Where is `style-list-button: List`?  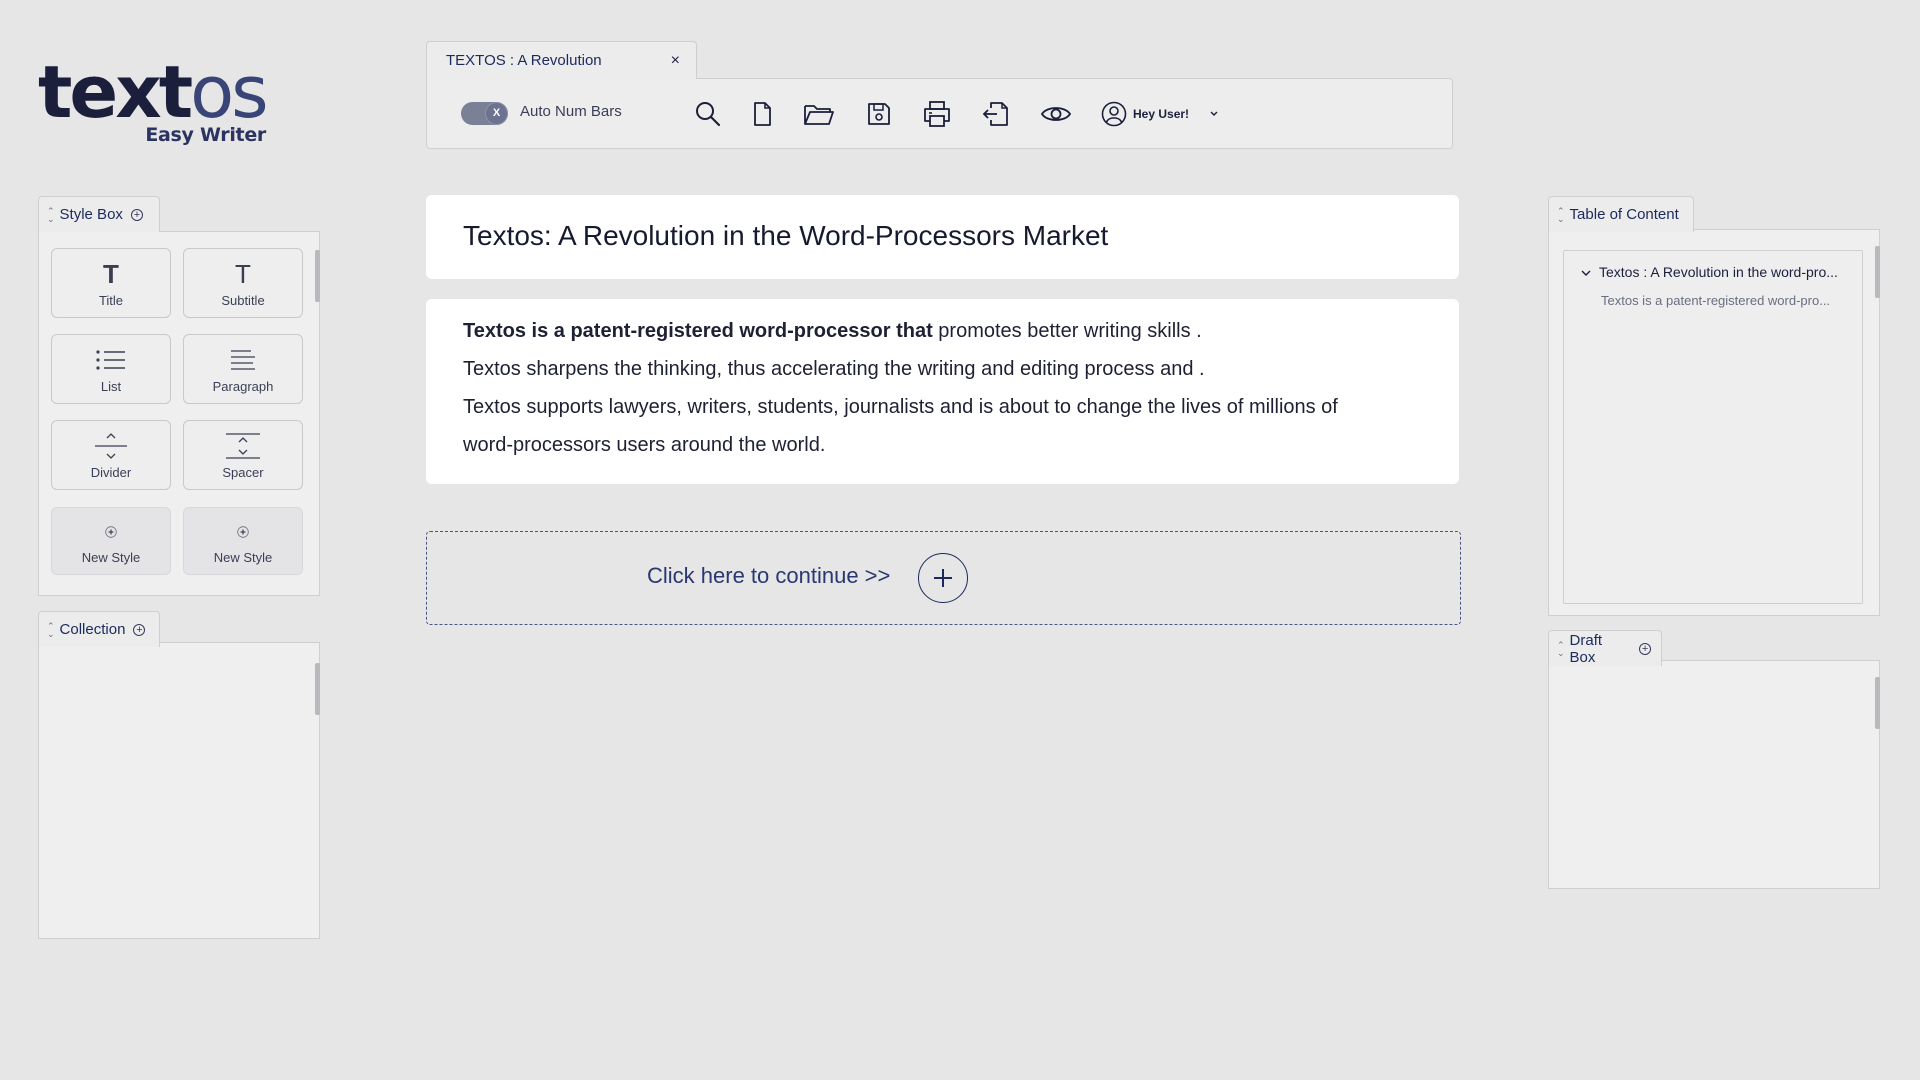 style-list-button: List is located at coordinates (111, 369).